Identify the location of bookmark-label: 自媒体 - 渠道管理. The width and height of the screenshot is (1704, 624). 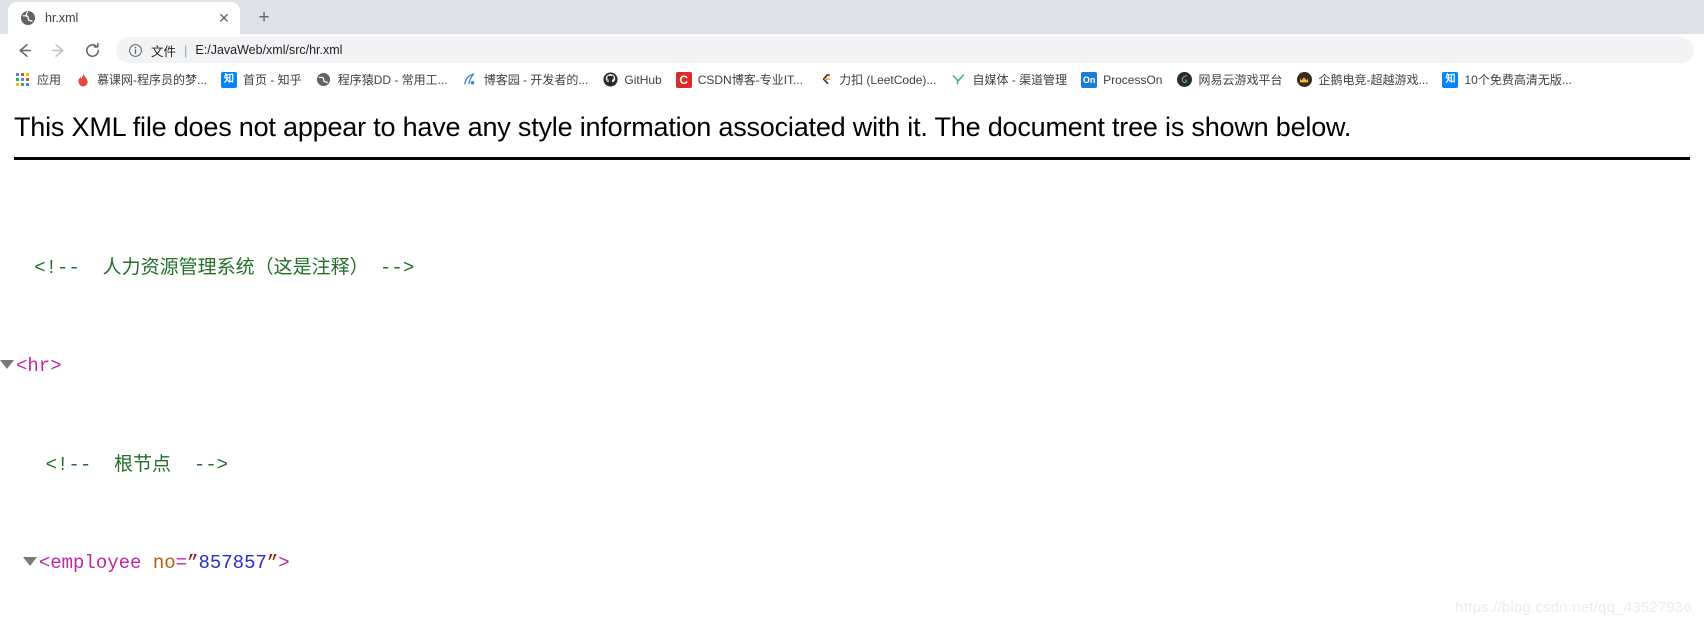
(1020, 79).